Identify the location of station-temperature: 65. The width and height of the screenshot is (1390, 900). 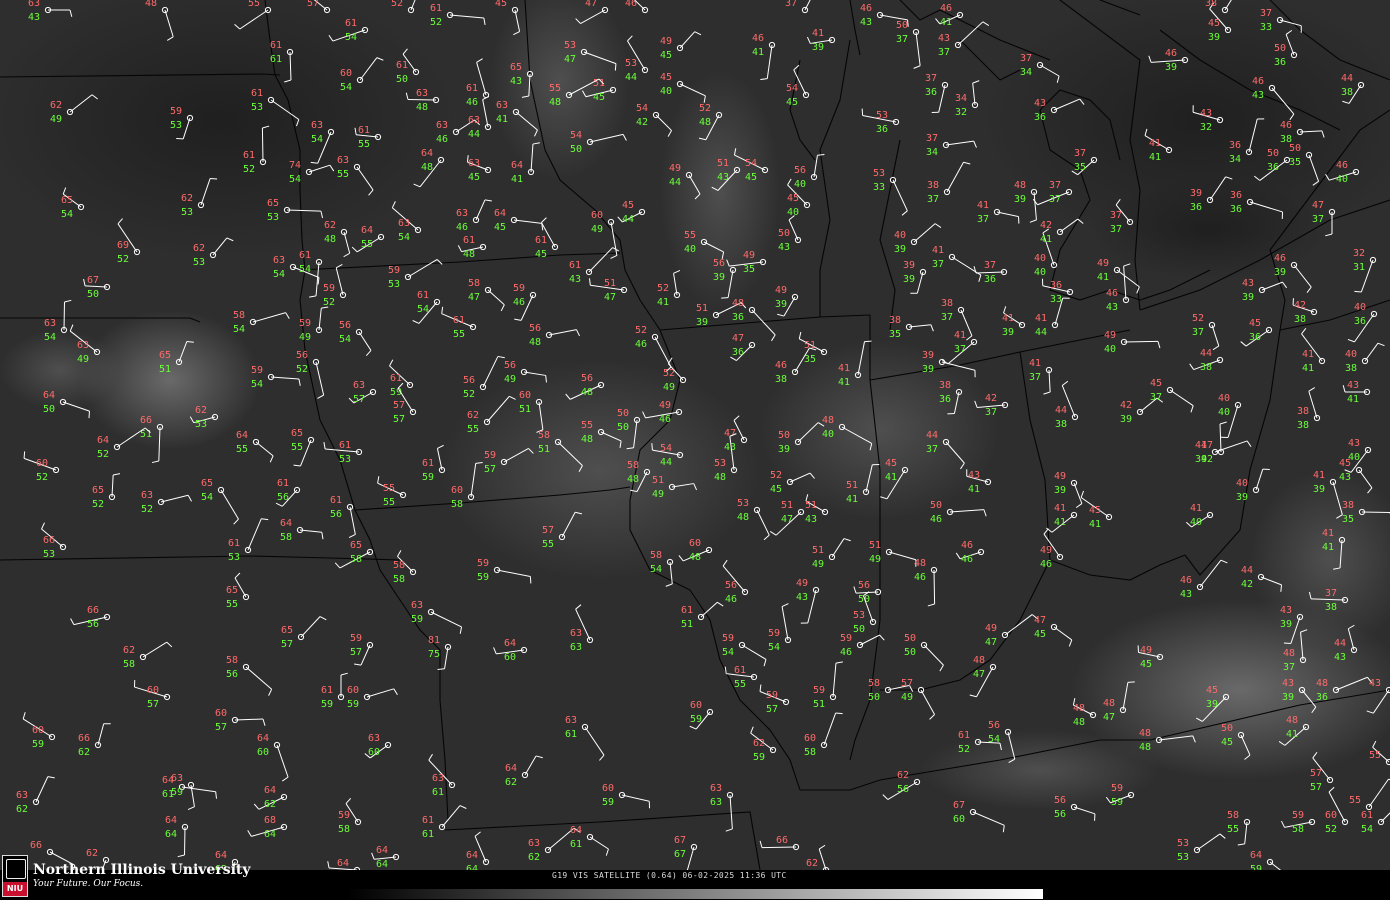
(273, 203).